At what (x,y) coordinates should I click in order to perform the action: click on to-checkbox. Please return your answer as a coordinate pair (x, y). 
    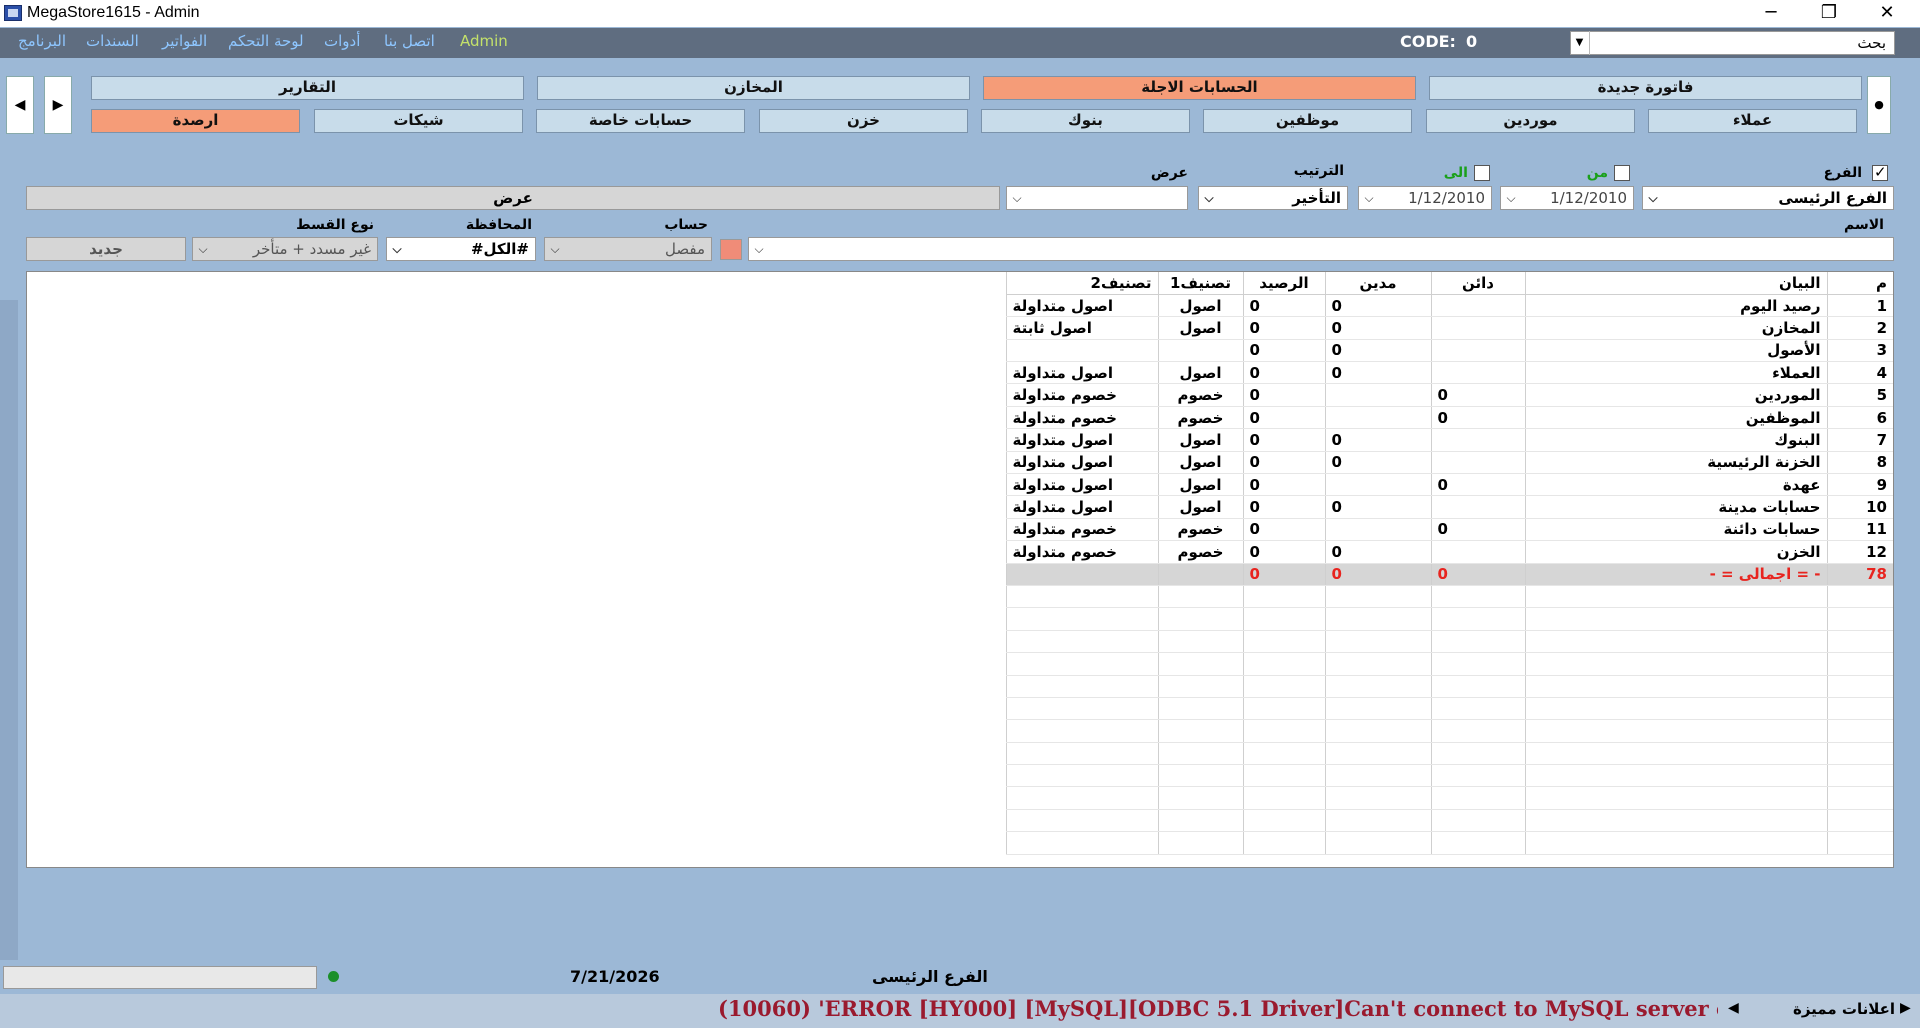
    Looking at the image, I should click on (1482, 173).